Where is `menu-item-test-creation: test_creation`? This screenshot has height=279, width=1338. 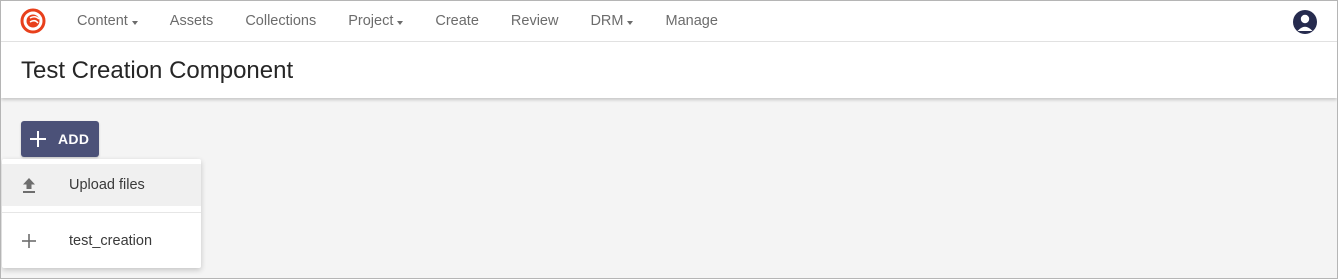 menu-item-test-creation: test_creation is located at coordinates (101, 241).